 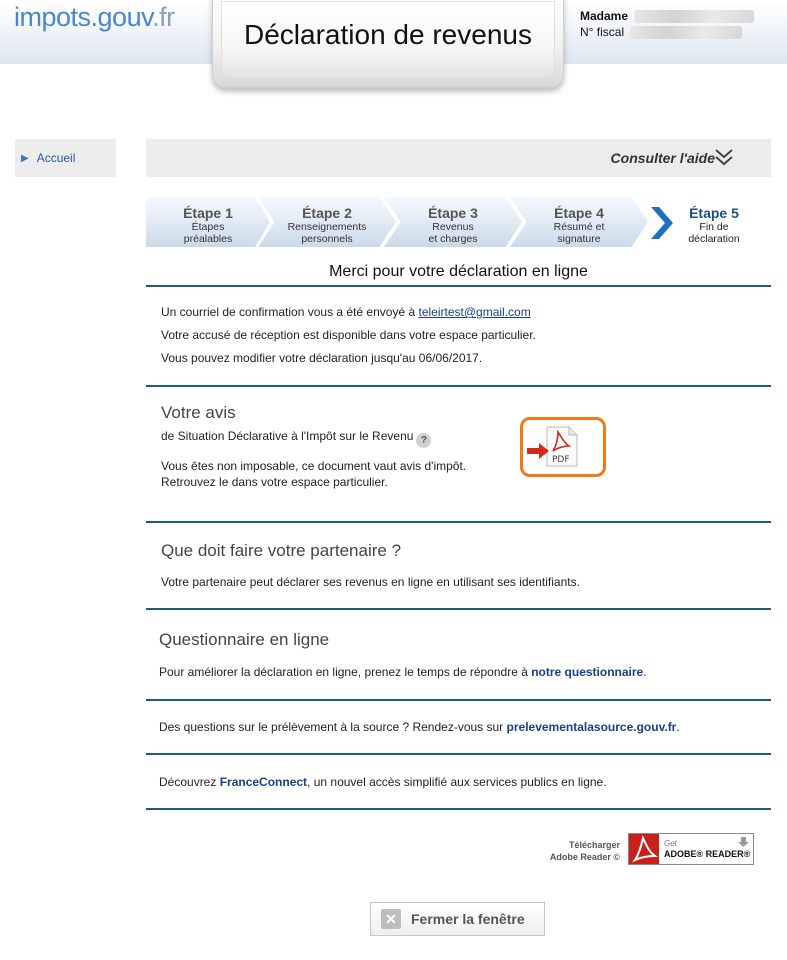 What do you see at coordinates (667, 24) in the screenshot?
I see `user-info: Madame N° fiscal` at bounding box center [667, 24].